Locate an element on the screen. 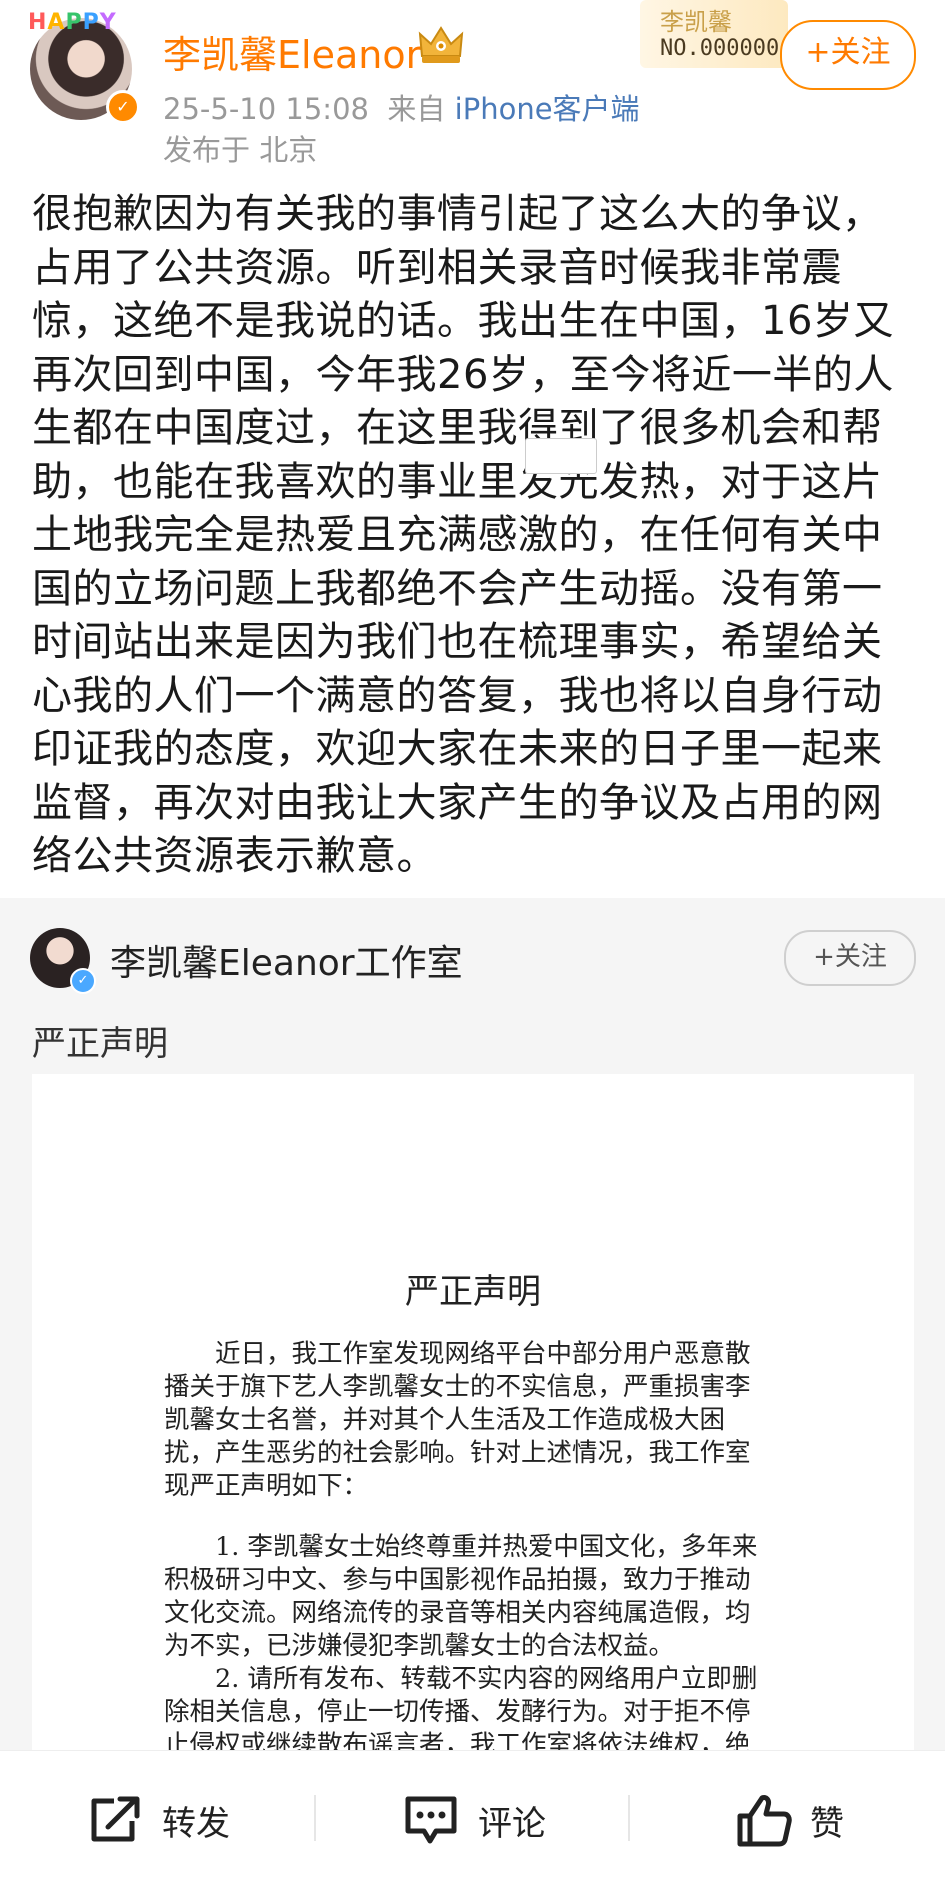 Image resolution: width=945 pixels, height=1889 pixels. document-line: 积极研习中文、参与中国影视作品拍摄，致力于推动 is located at coordinates (457, 1580).